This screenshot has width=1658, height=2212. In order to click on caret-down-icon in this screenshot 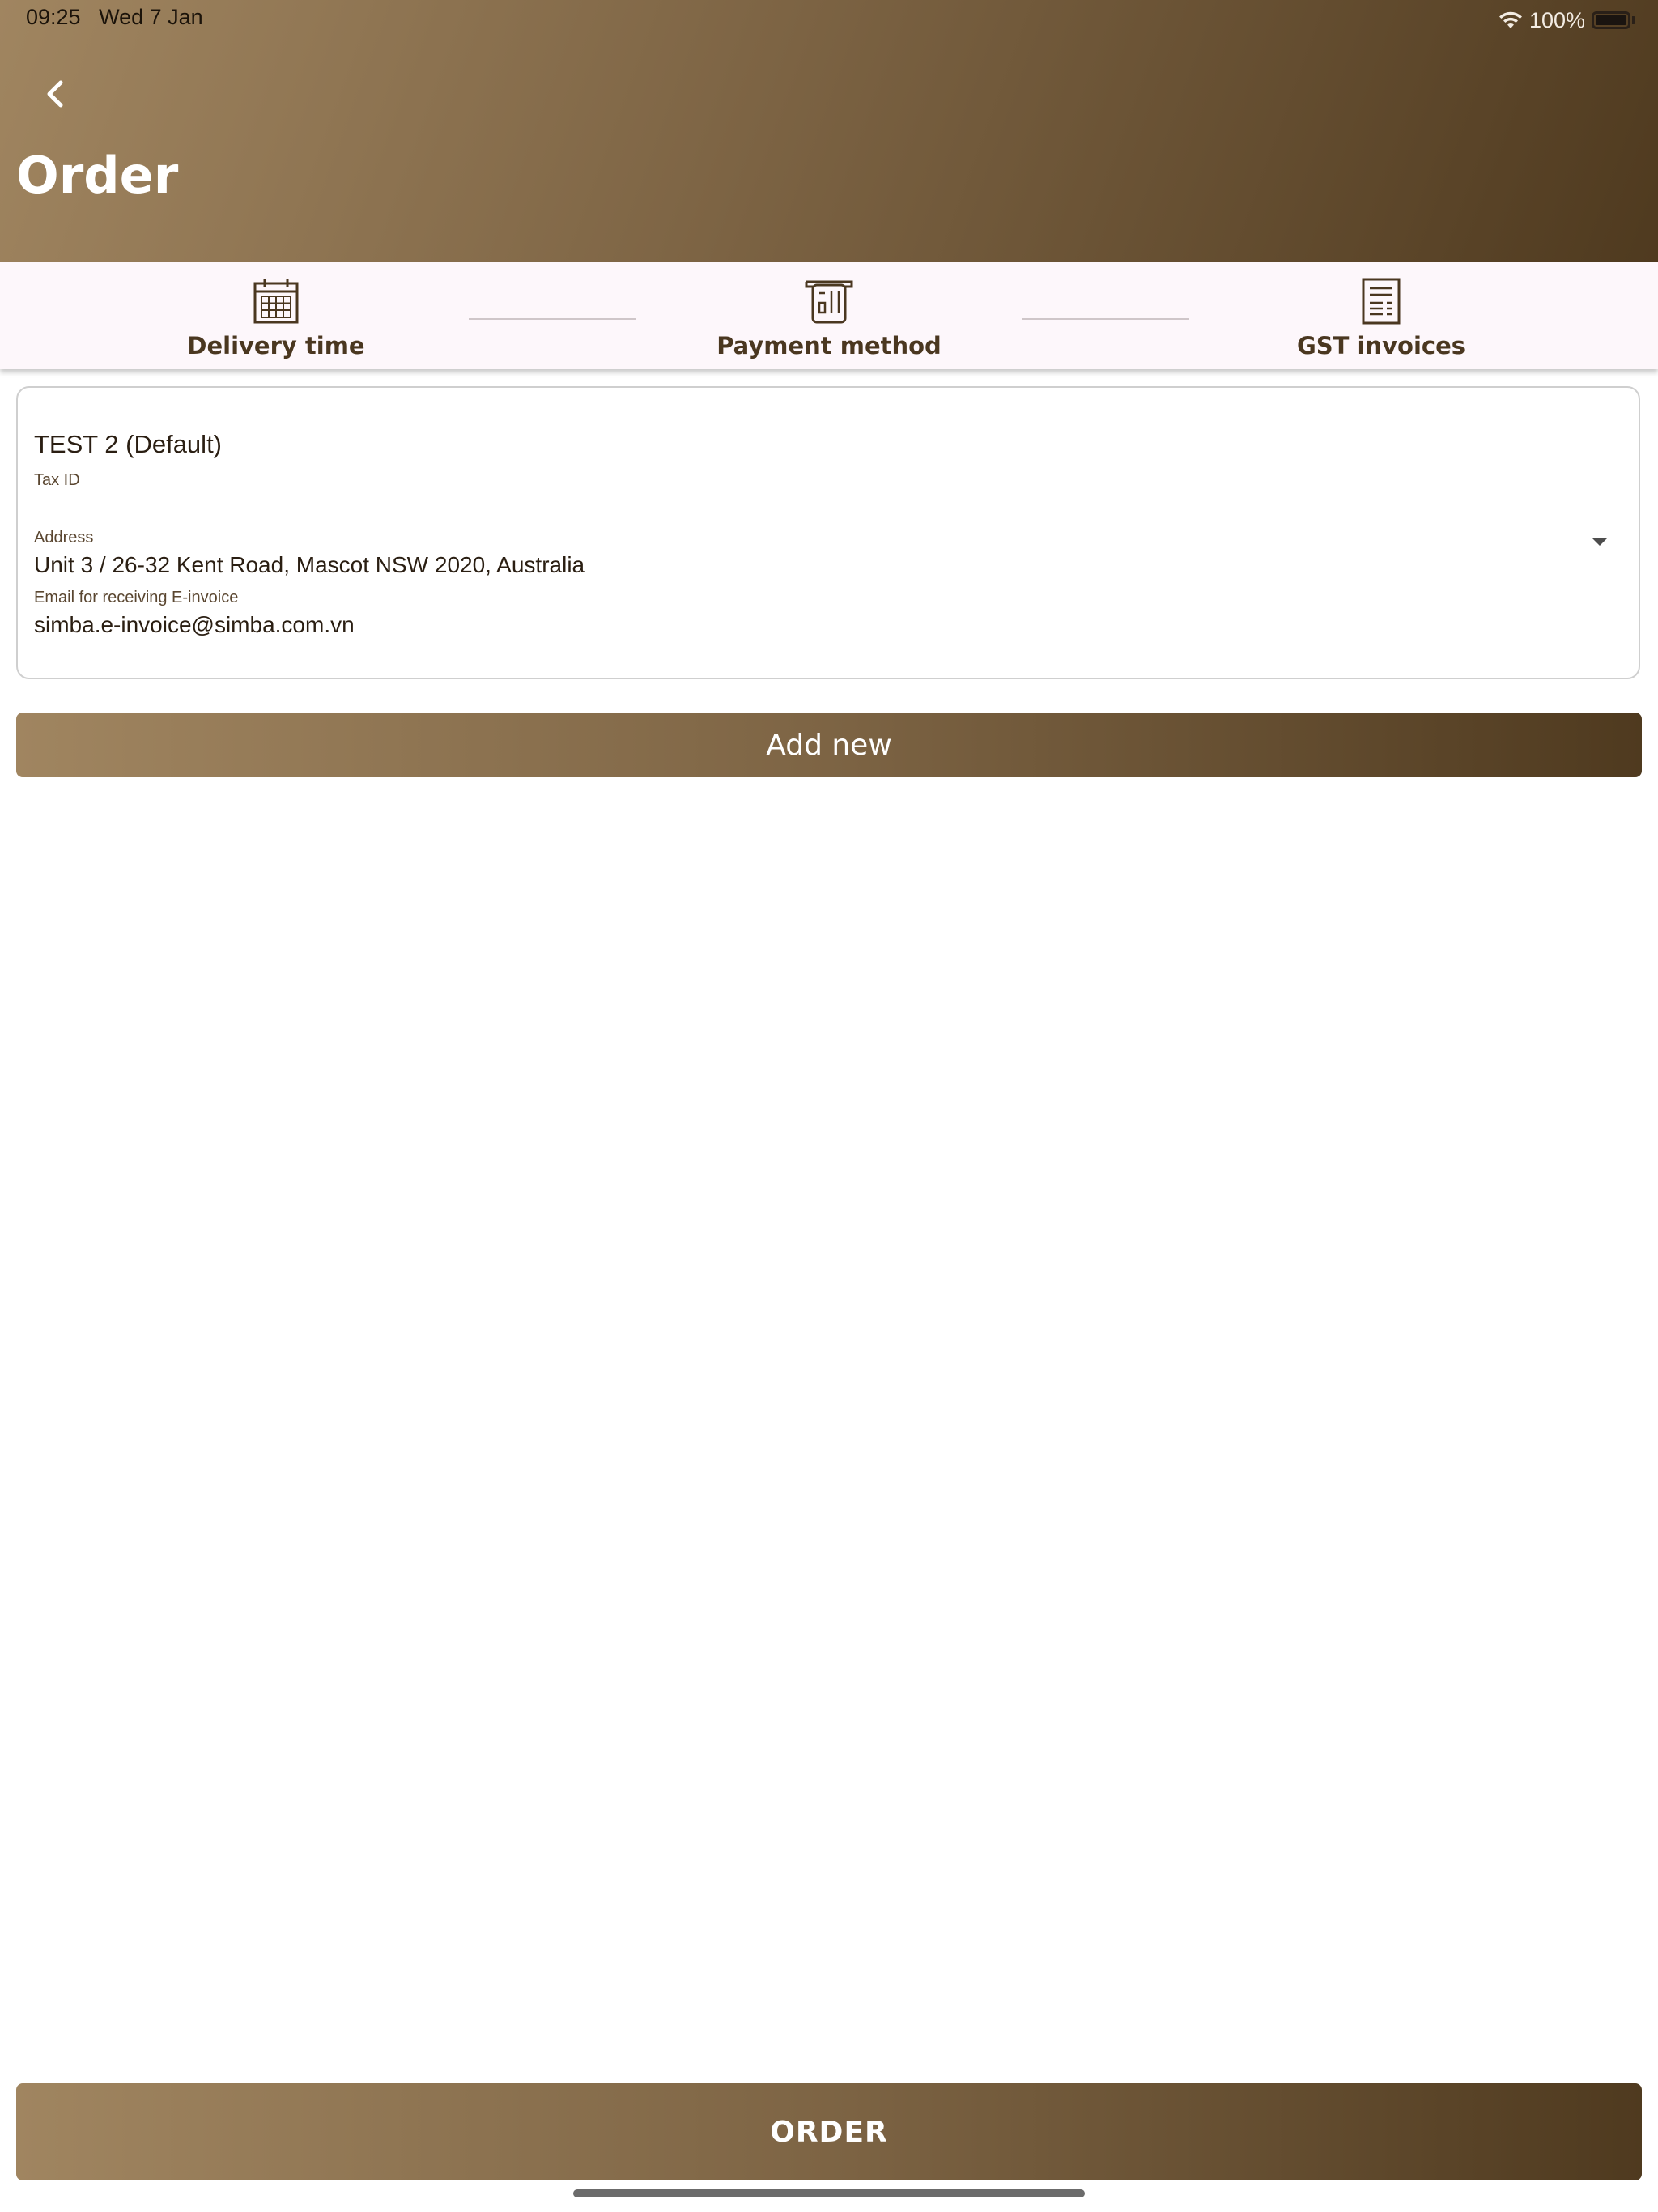, I will do `click(1600, 542)`.